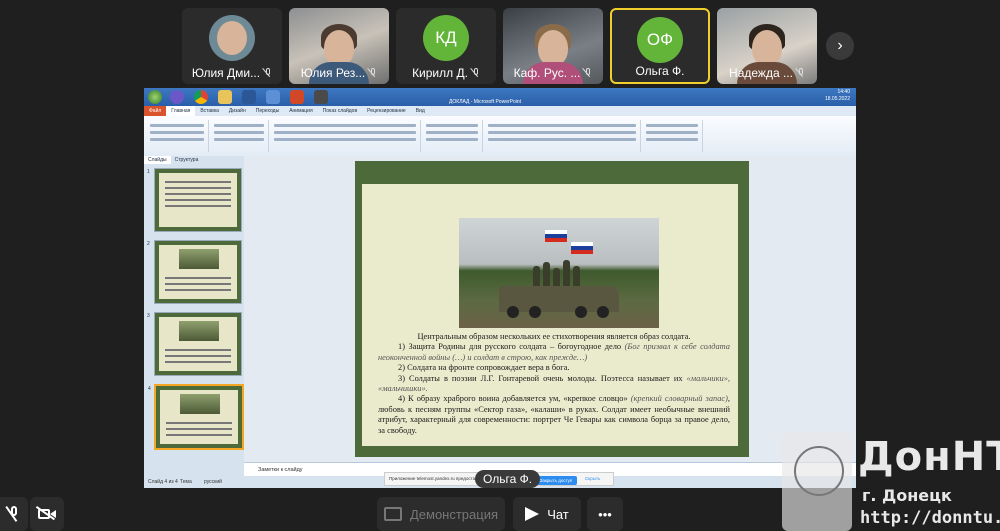  I want to click on camera-toggle-button, so click(47, 514).